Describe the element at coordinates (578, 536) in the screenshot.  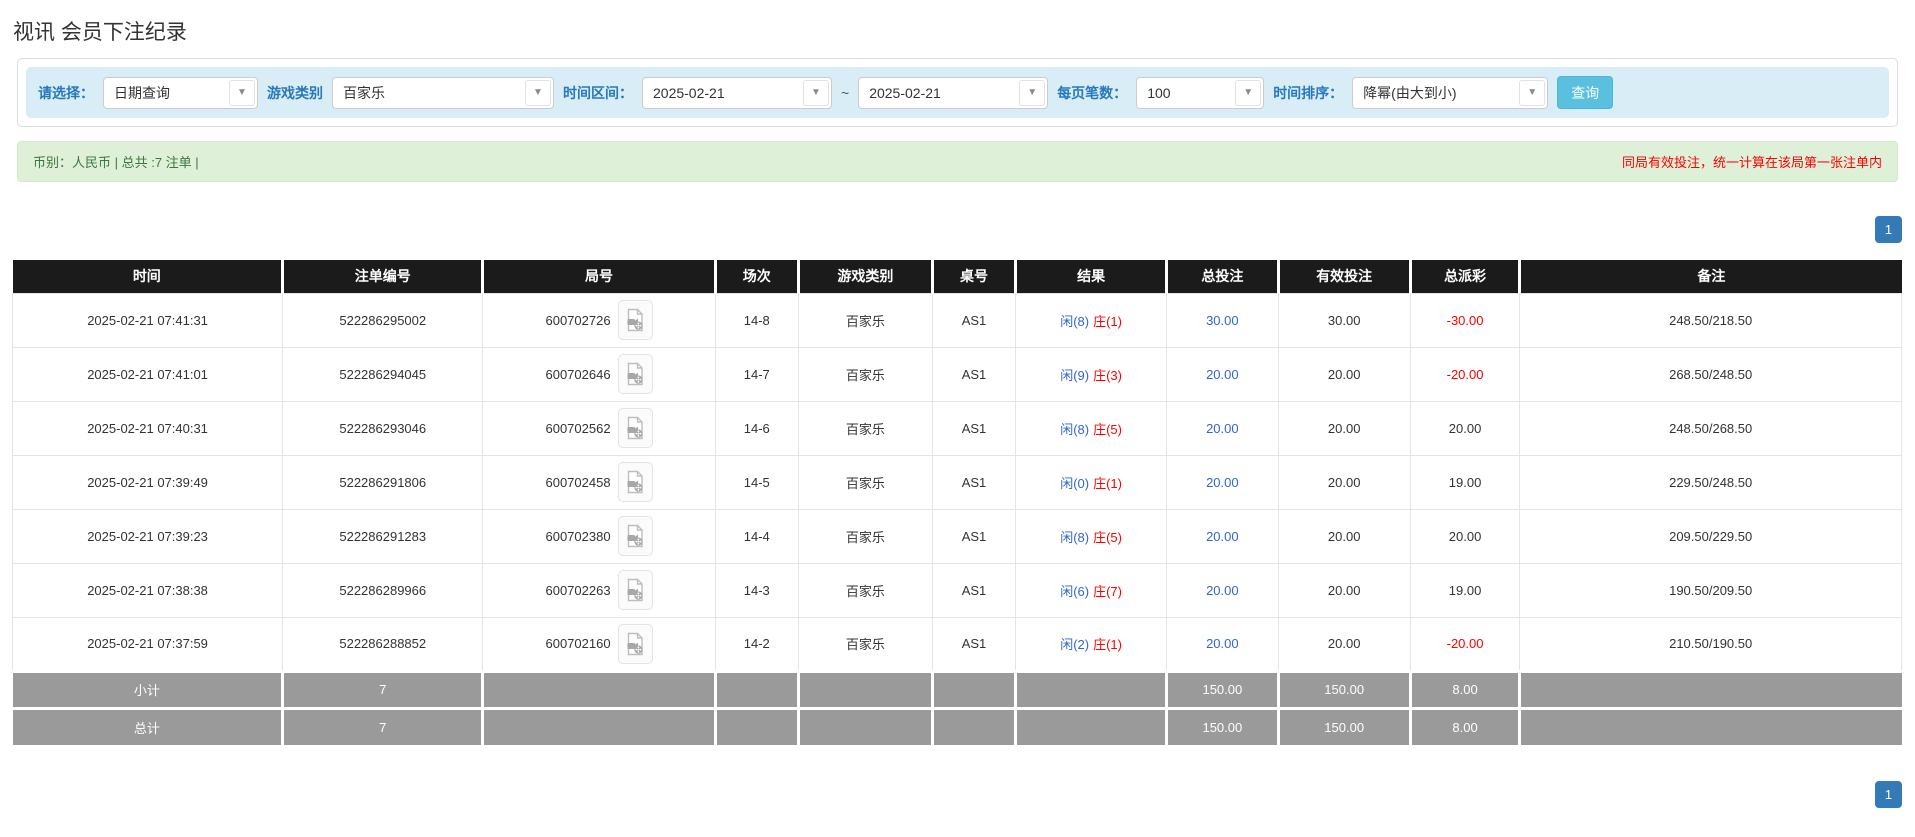
I see `round-id: 600702380` at that location.